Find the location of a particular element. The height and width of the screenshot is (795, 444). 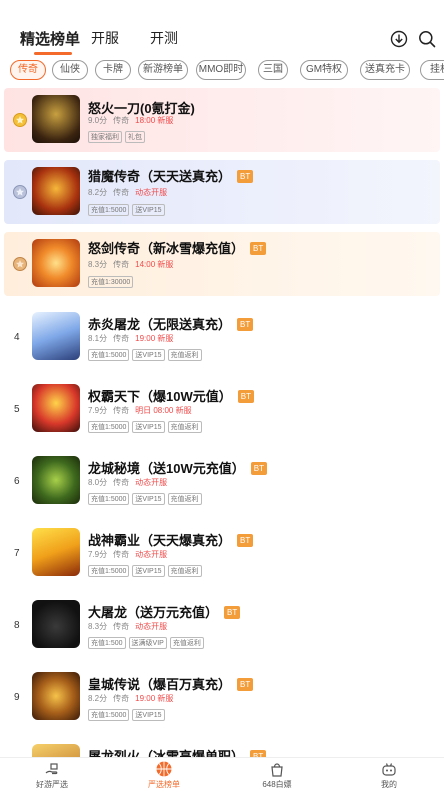

bronze-medal-icon is located at coordinates (20, 264).